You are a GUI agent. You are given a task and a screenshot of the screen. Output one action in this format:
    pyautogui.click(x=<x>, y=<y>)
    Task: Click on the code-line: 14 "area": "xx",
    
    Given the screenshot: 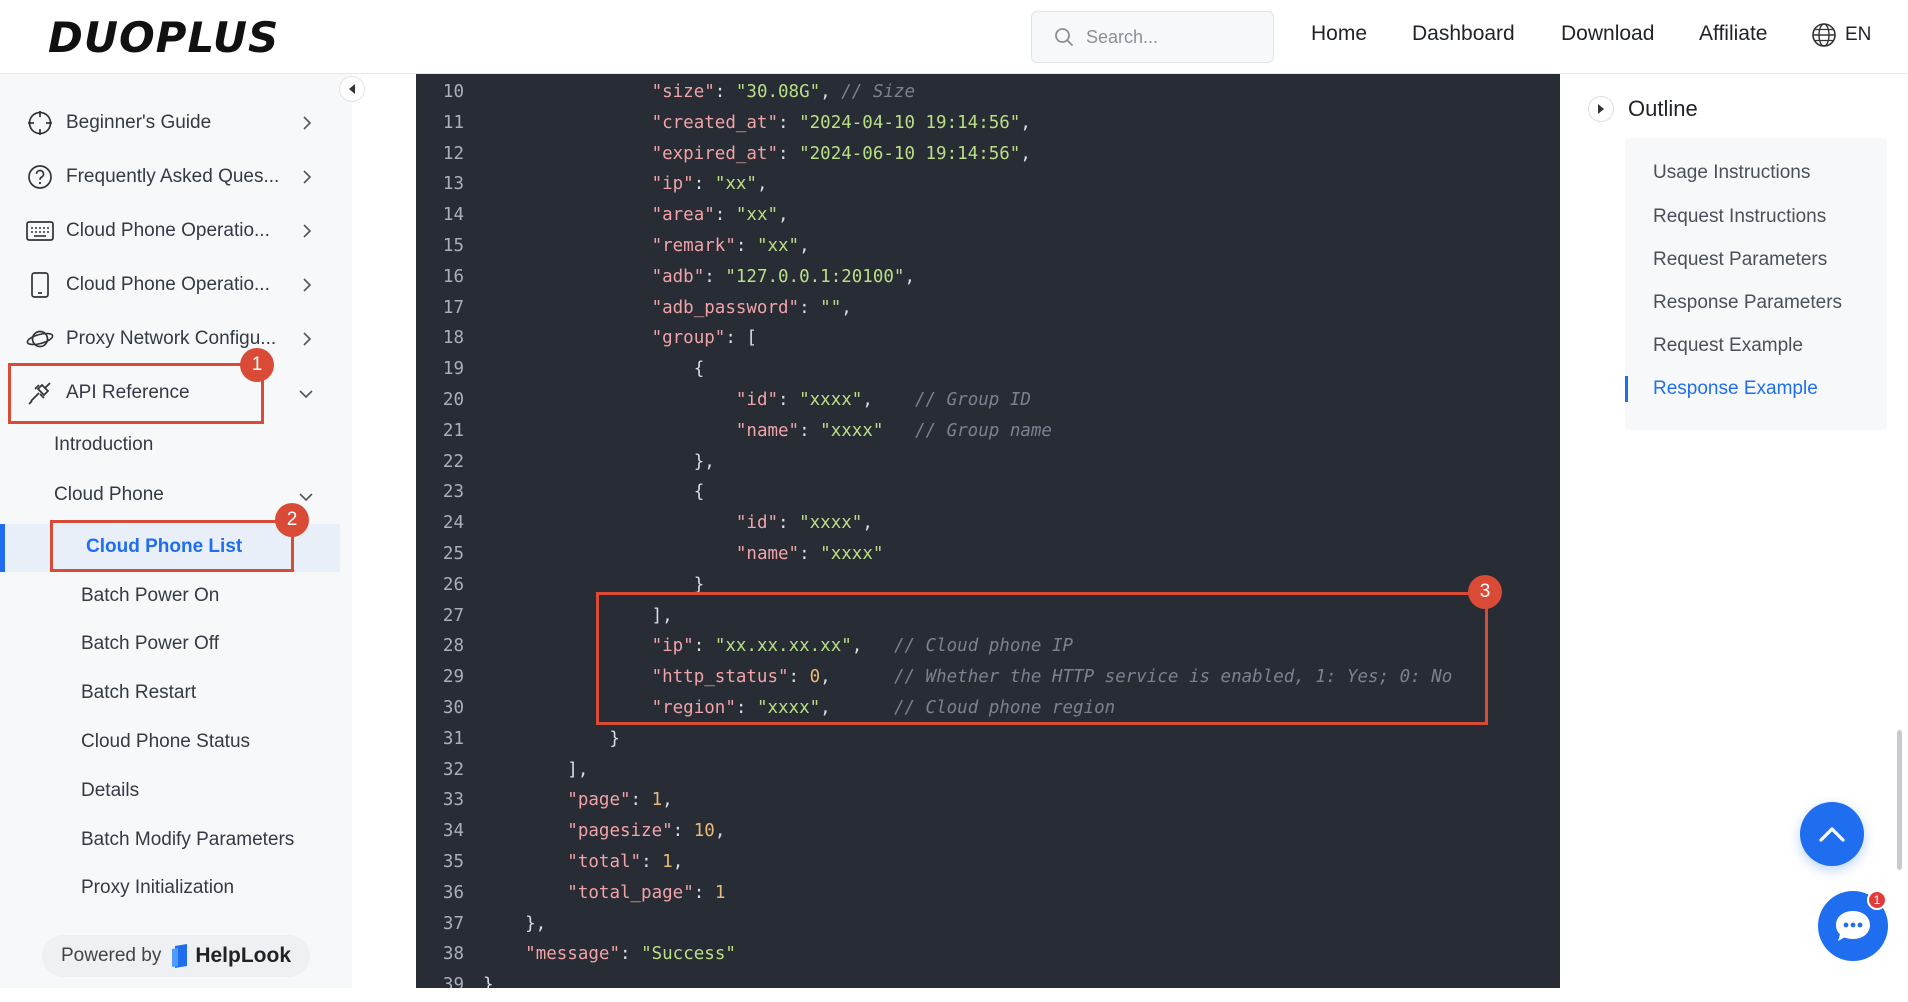 What is the action you would take?
    pyautogui.click(x=988, y=215)
    